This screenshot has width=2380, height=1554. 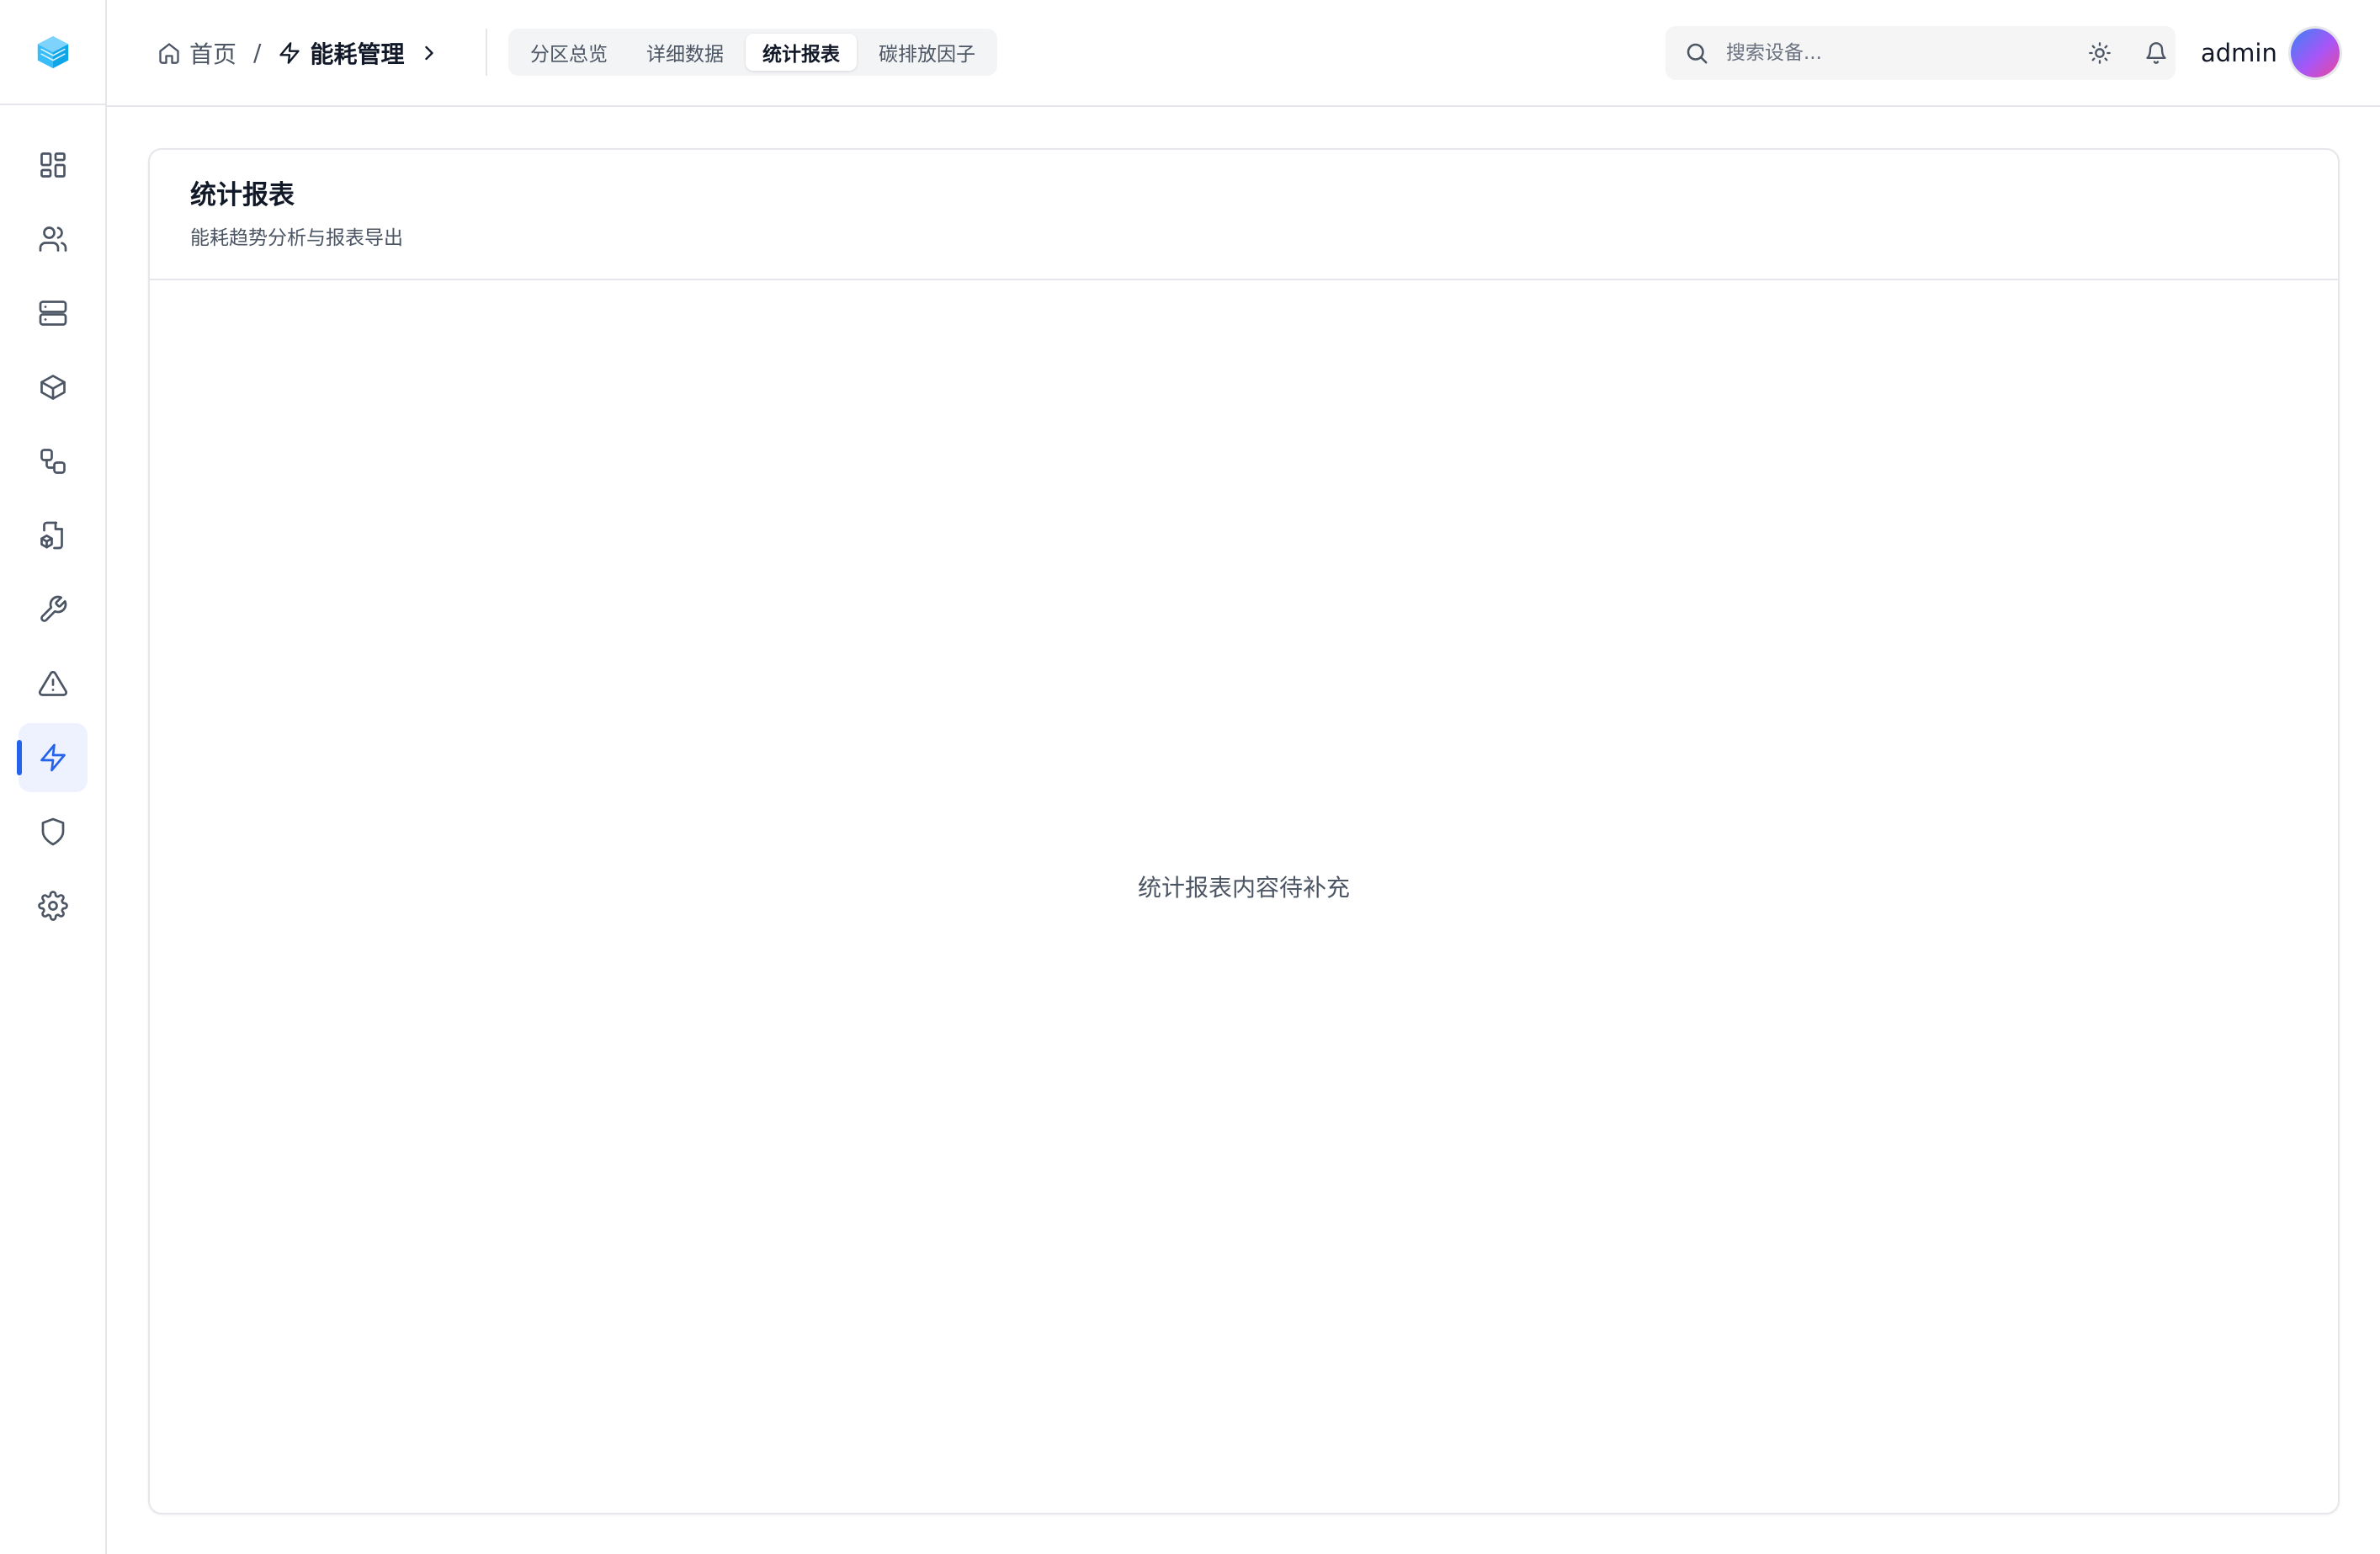 I want to click on page-subtitle: 能耗趋势分析与报表导出, so click(x=296, y=238).